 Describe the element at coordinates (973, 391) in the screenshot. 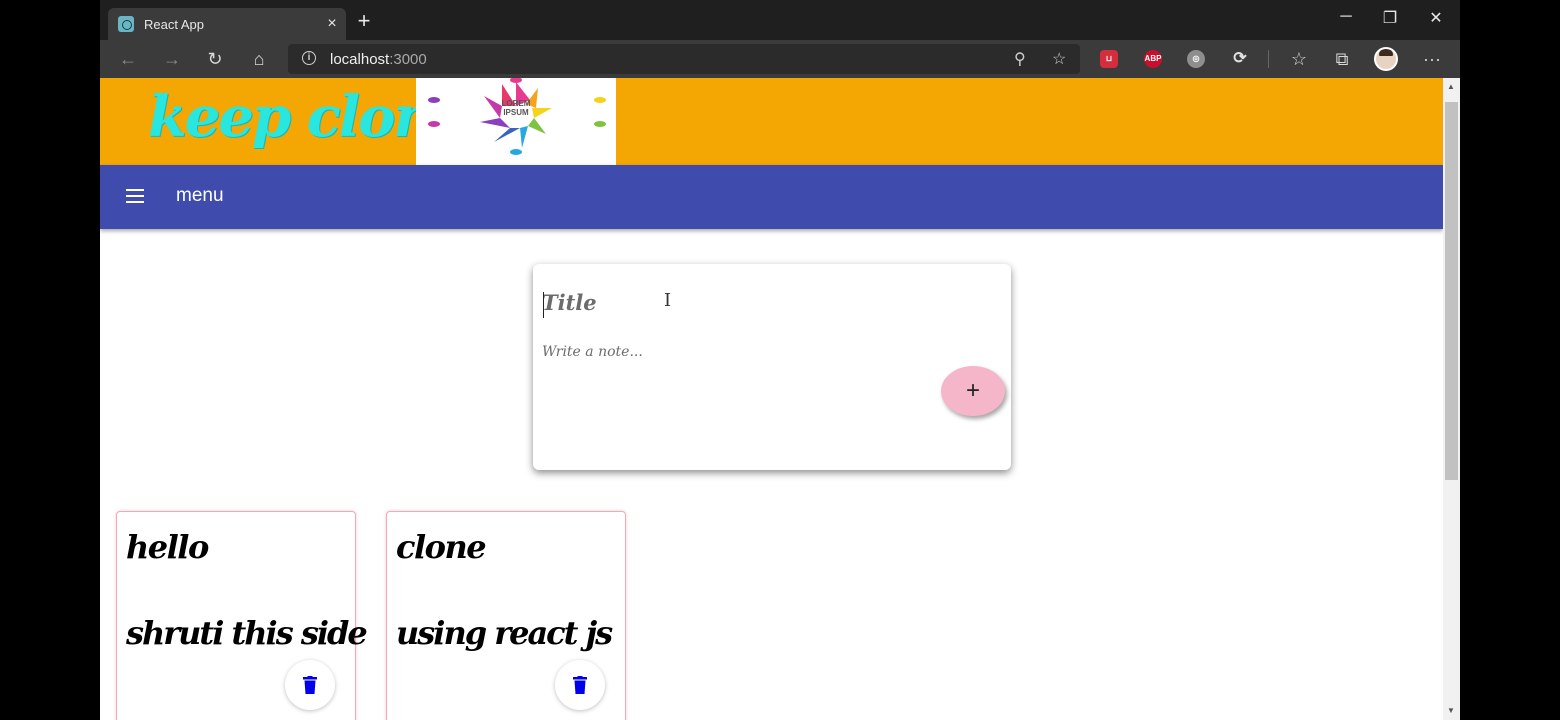

I see `add-note-button: +` at that location.